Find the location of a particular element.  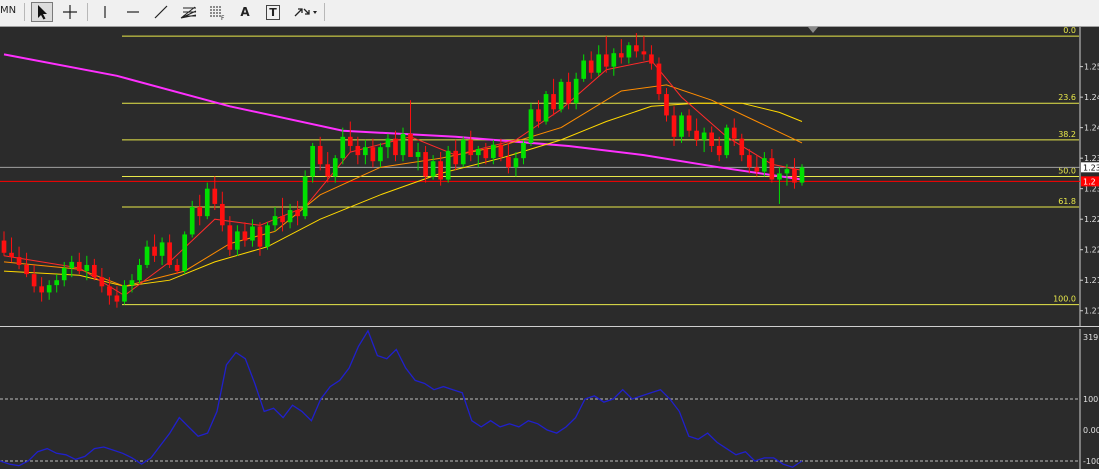

price-tick-label: 1.21 is located at coordinates (1091, 280).